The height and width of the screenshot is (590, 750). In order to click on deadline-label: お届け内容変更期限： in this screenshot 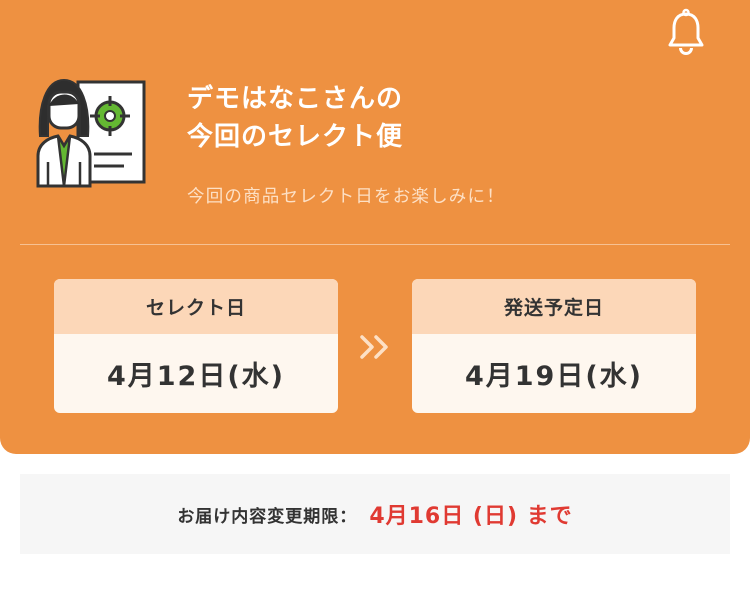, I will do `click(267, 516)`.